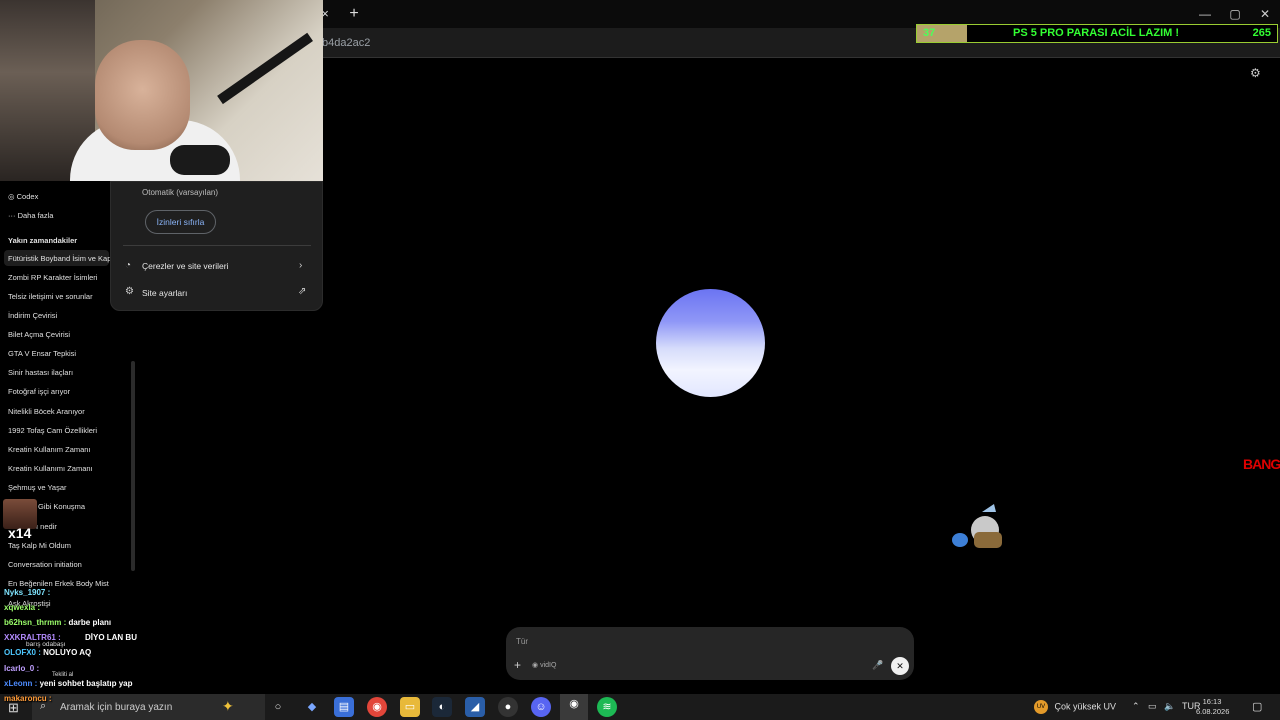 Image resolution: width=1280 pixels, height=720 pixels. Describe the element at coordinates (13, 215) in the screenshot. I see `more-icon: ···` at that location.